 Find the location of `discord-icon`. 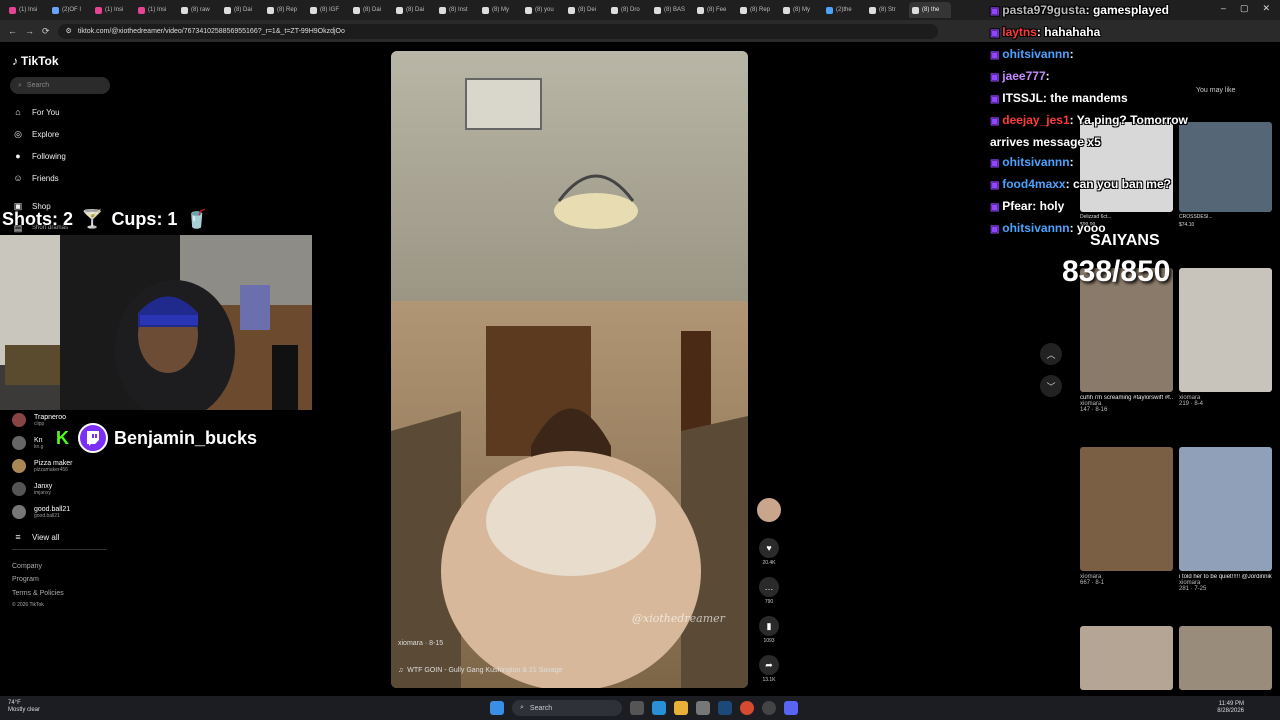

discord-icon is located at coordinates (791, 708).